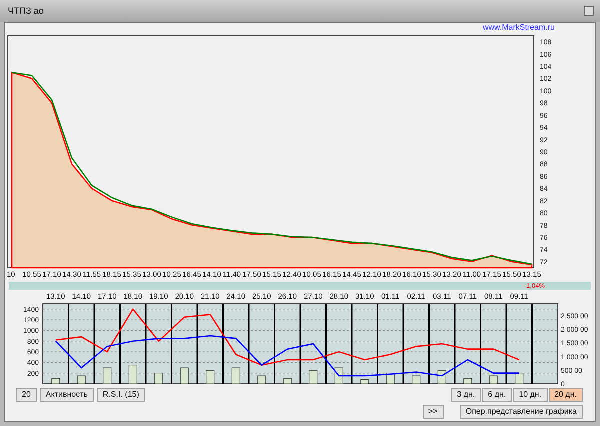  I want to click on tool-button: 20, so click(26, 395).